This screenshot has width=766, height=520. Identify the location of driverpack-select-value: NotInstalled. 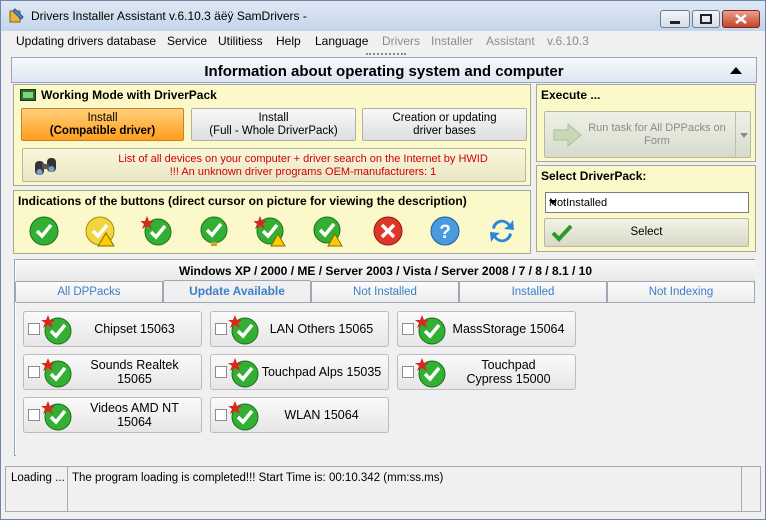
(578, 203).